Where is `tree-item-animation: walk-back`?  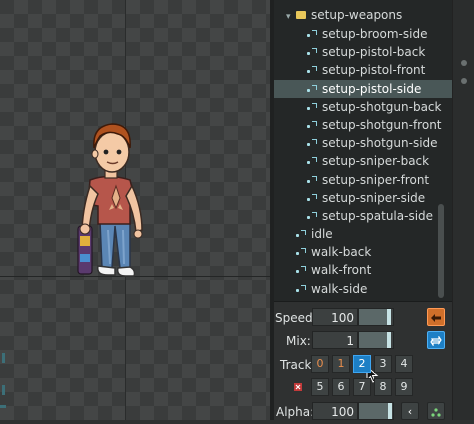 tree-item-animation: walk-back is located at coordinates (363, 252).